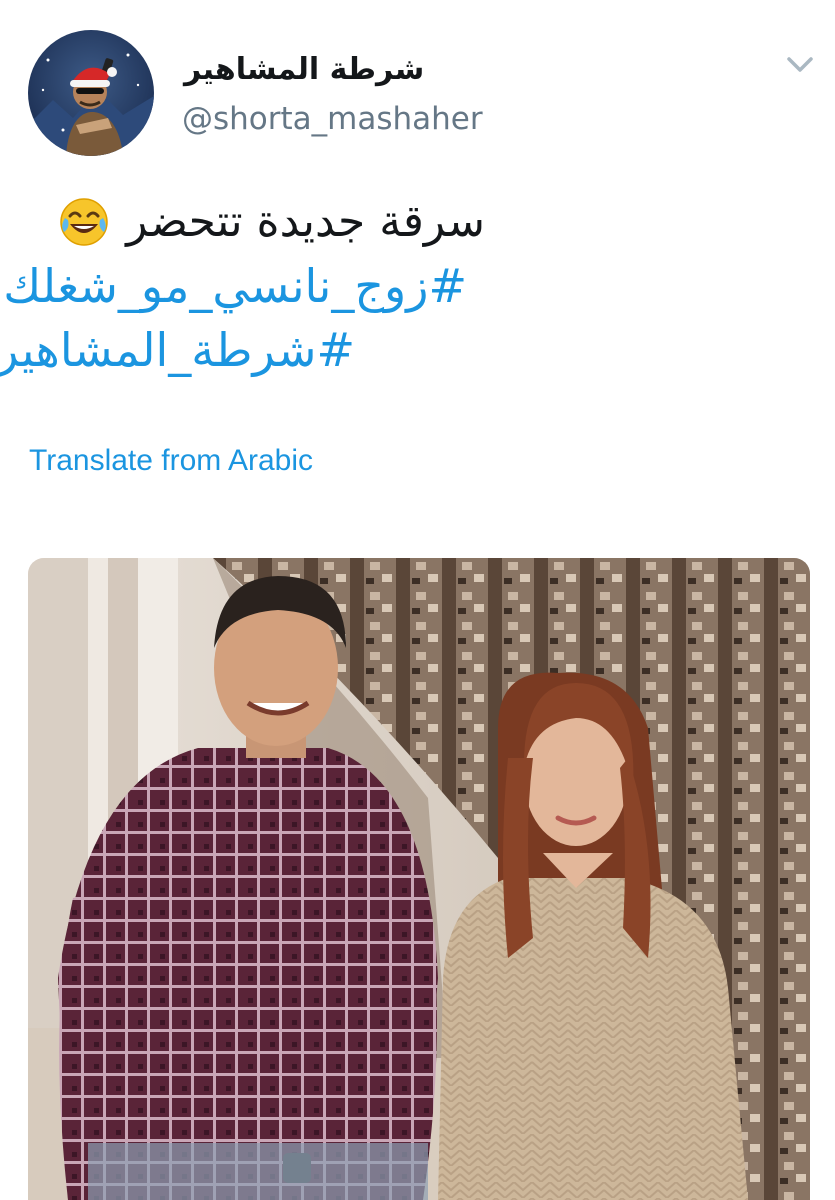  Describe the element at coordinates (91, 104) in the screenshot. I see `santa-hat-avatar-icon` at that location.